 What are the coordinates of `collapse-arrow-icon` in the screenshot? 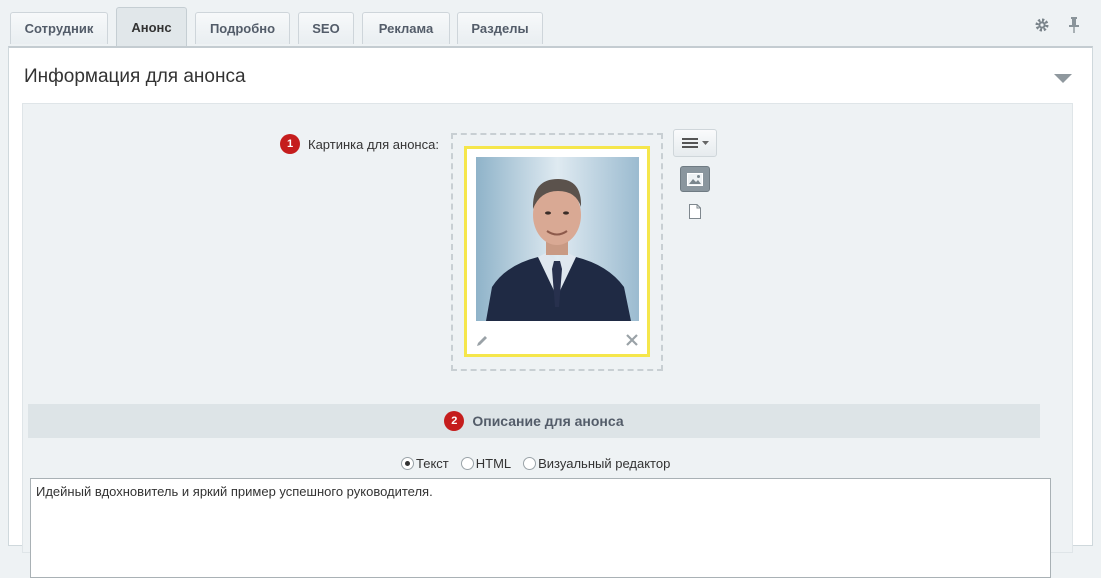 It's located at (1063, 79).